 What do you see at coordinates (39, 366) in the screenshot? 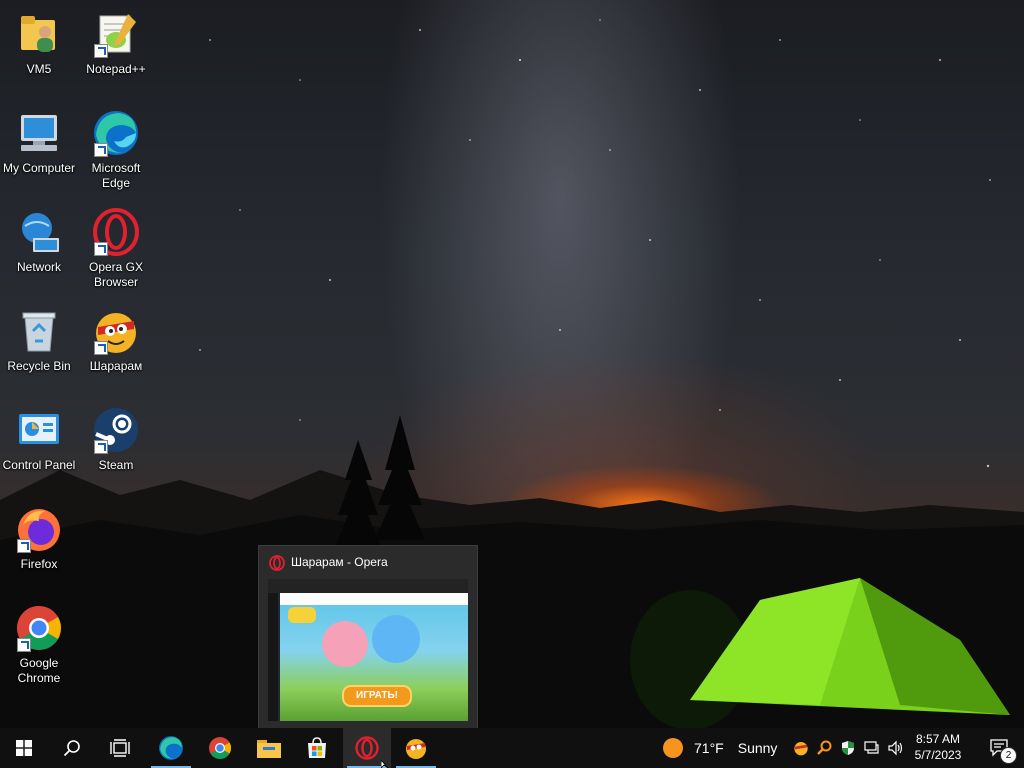
I see `desktop-icon-label: Recycle Bin` at bounding box center [39, 366].